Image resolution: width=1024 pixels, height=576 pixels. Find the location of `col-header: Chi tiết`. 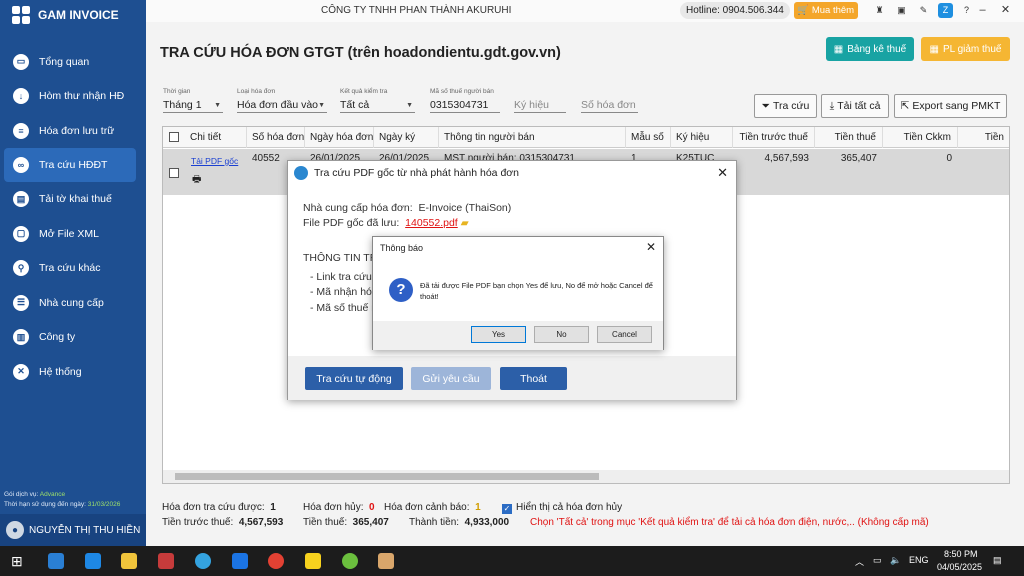

col-header: Chi tiết is located at coordinates (216, 137).